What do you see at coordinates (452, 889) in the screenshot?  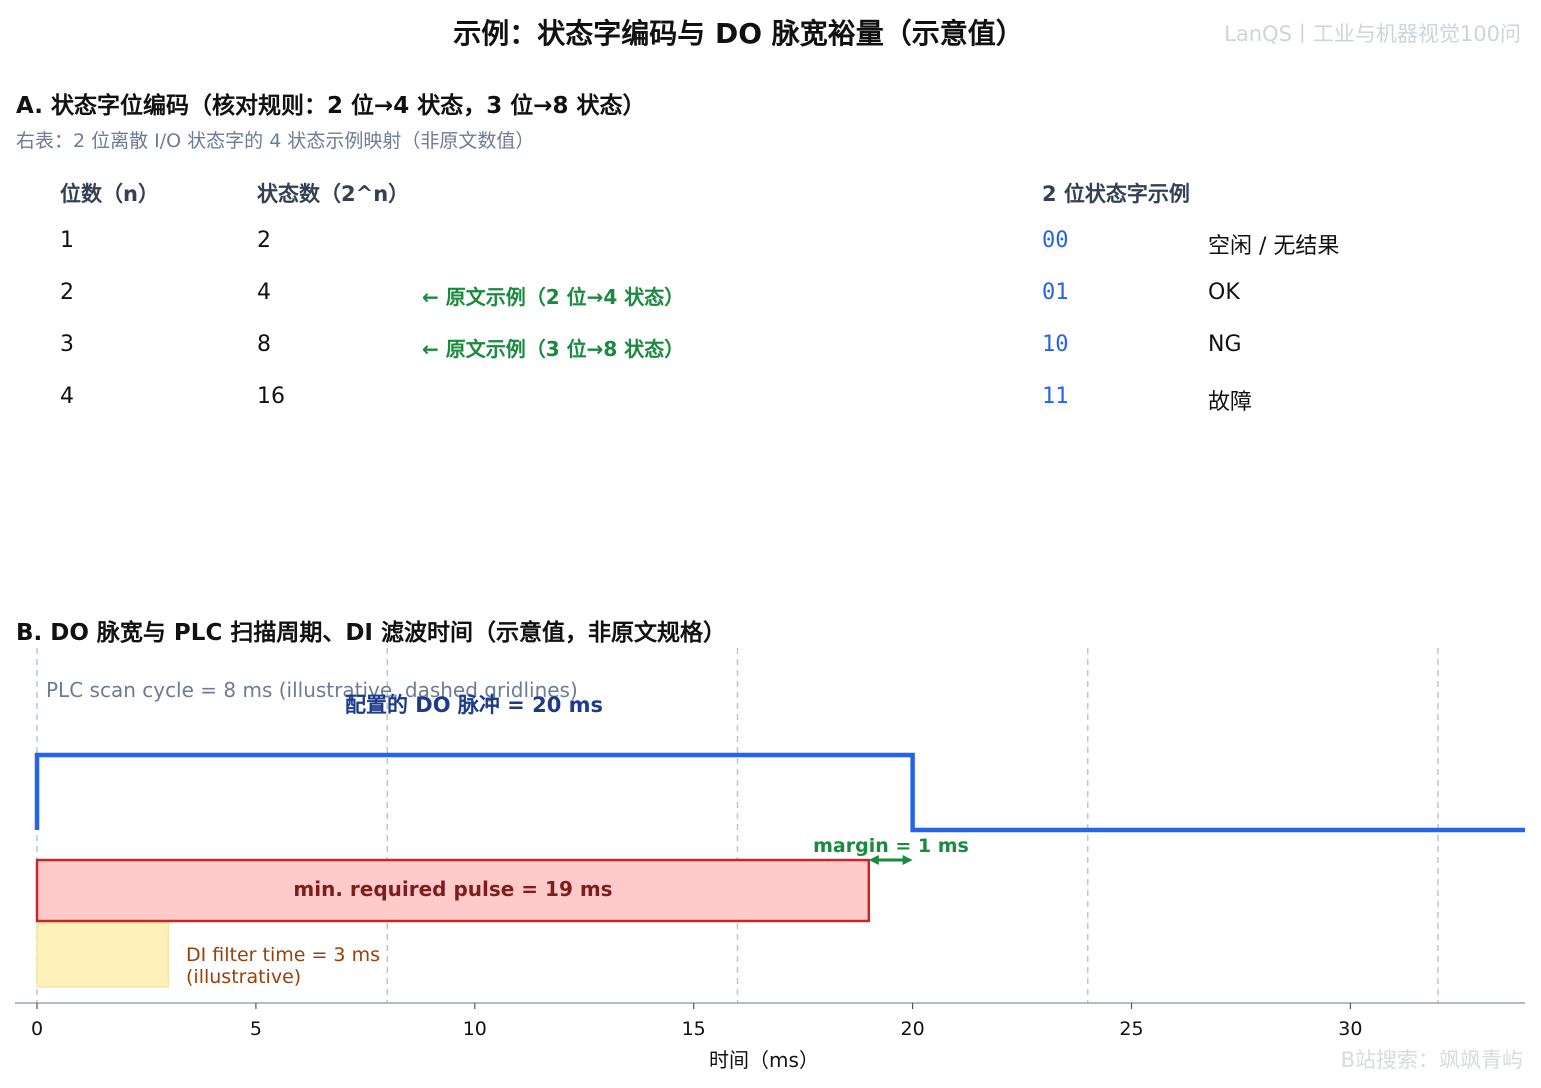 I see `min-required-pulse-label: min. required pulse = 19 ms` at bounding box center [452, 889].